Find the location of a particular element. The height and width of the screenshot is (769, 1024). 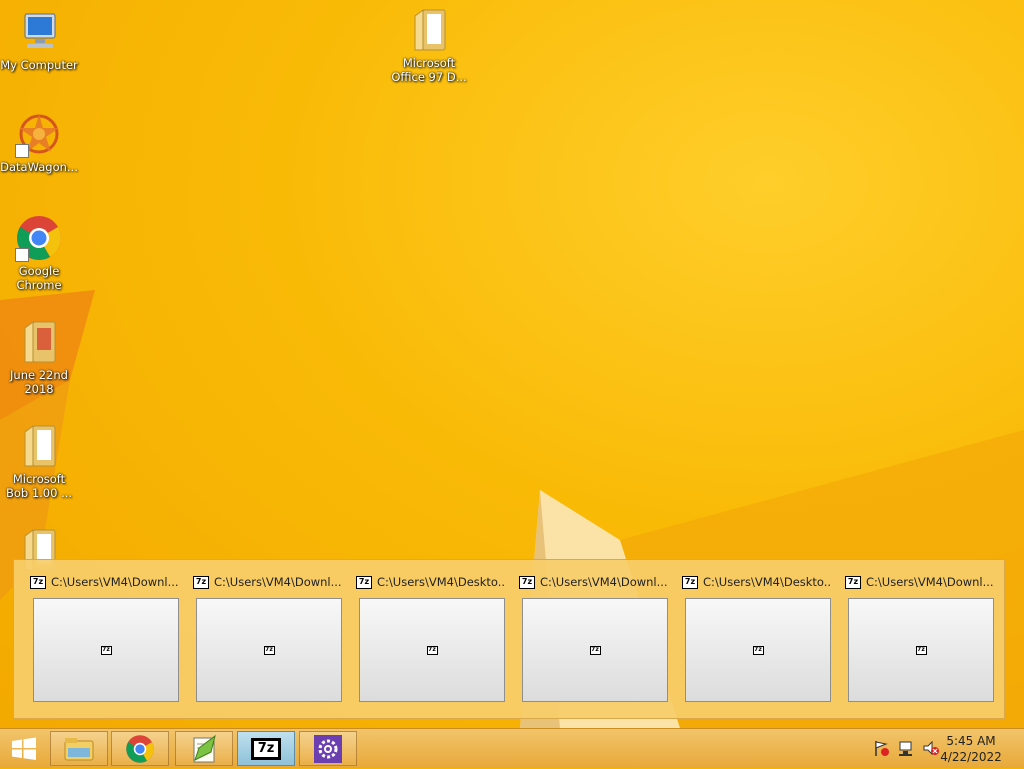

thumbnail-window-1: 7z C:\Users\VM4\Downl... 7z is located at coordinates (104, 637).